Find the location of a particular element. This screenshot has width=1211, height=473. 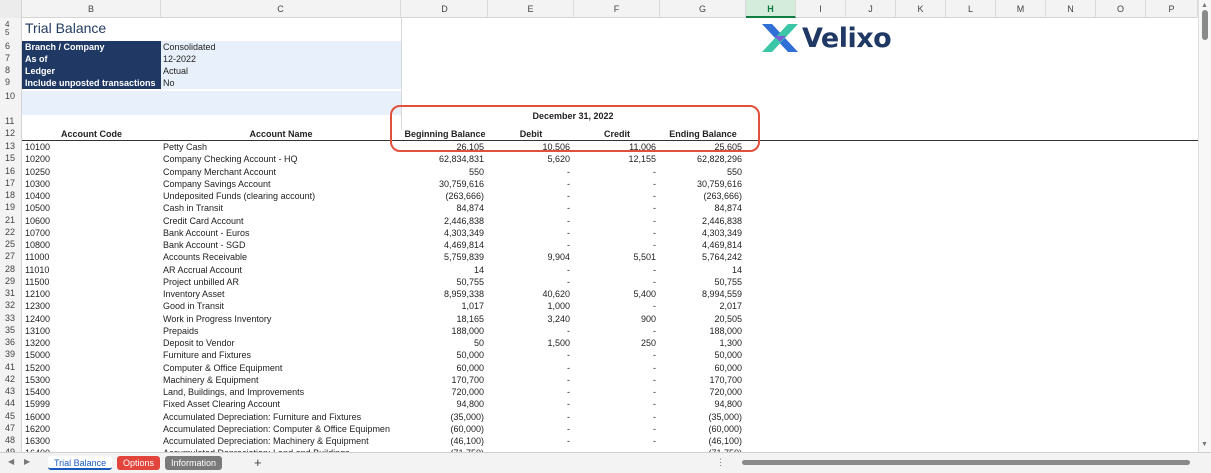

row-number: 45 is located at coordinates (11, 416).